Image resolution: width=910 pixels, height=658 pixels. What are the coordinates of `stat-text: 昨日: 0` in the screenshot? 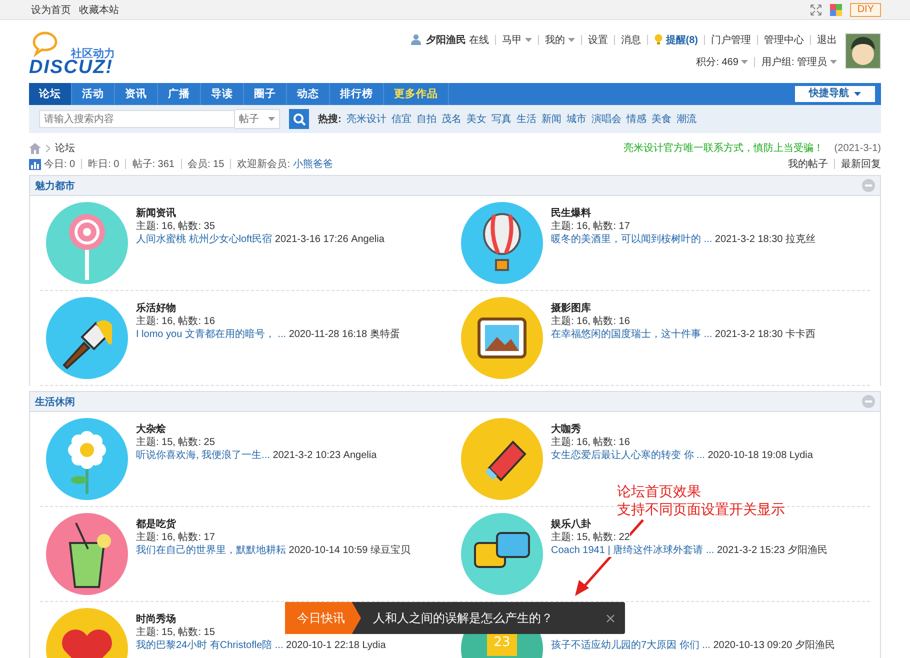 It's located at (104, 164).